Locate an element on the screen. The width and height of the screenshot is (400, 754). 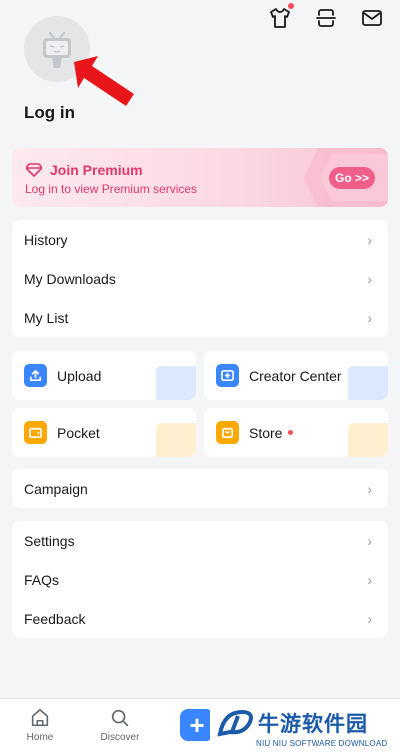
menu-item-faqs: FAQs › is located at coordinates (200, 579).